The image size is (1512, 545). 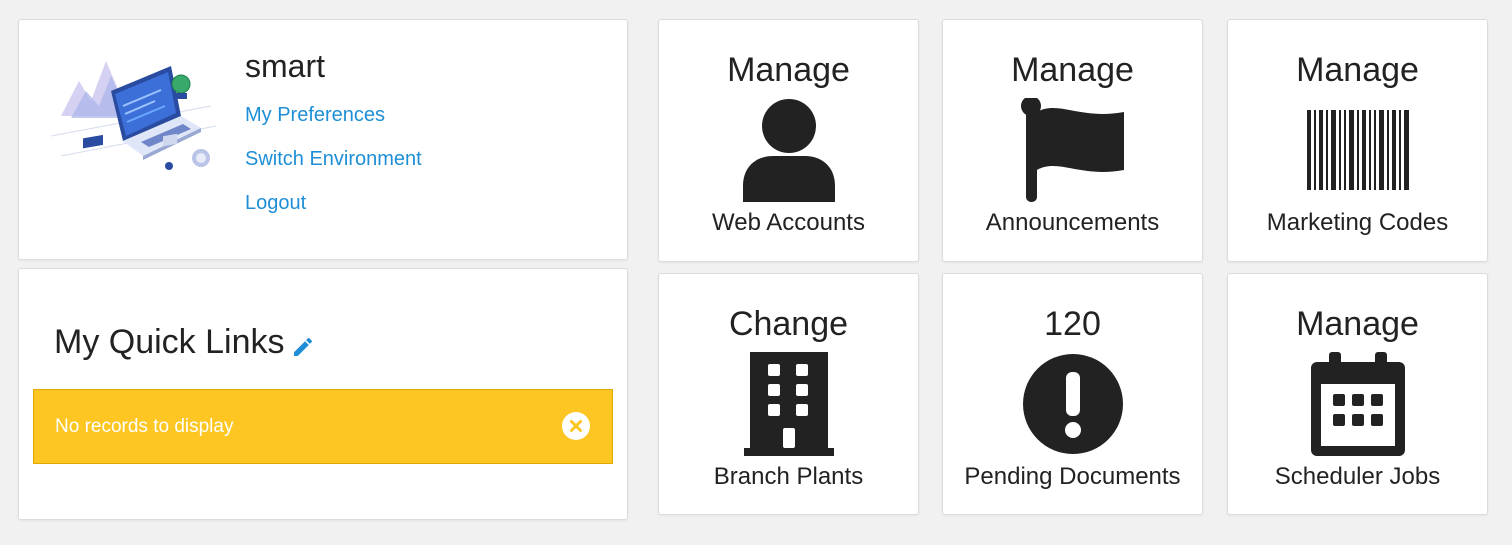 I want to click on user-icon, so click(x=788, y=150).